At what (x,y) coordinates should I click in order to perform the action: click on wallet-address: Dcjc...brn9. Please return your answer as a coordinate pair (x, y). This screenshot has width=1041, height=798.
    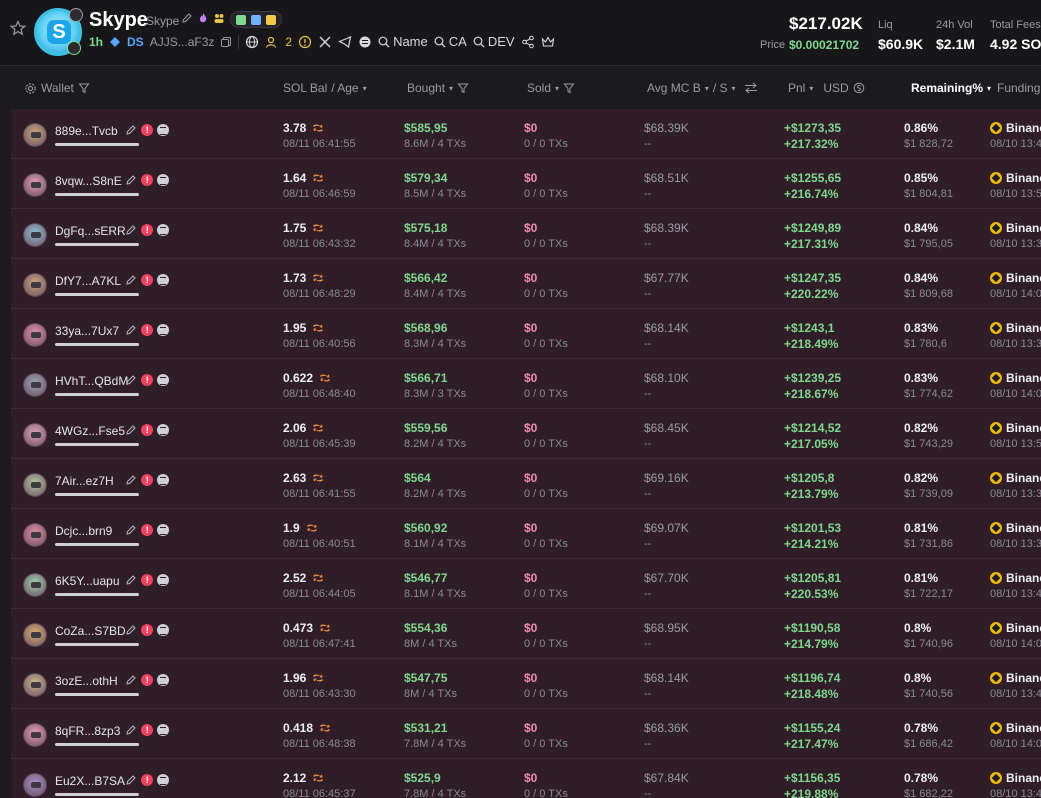
    Looking at the image, I should click on (83, 531).